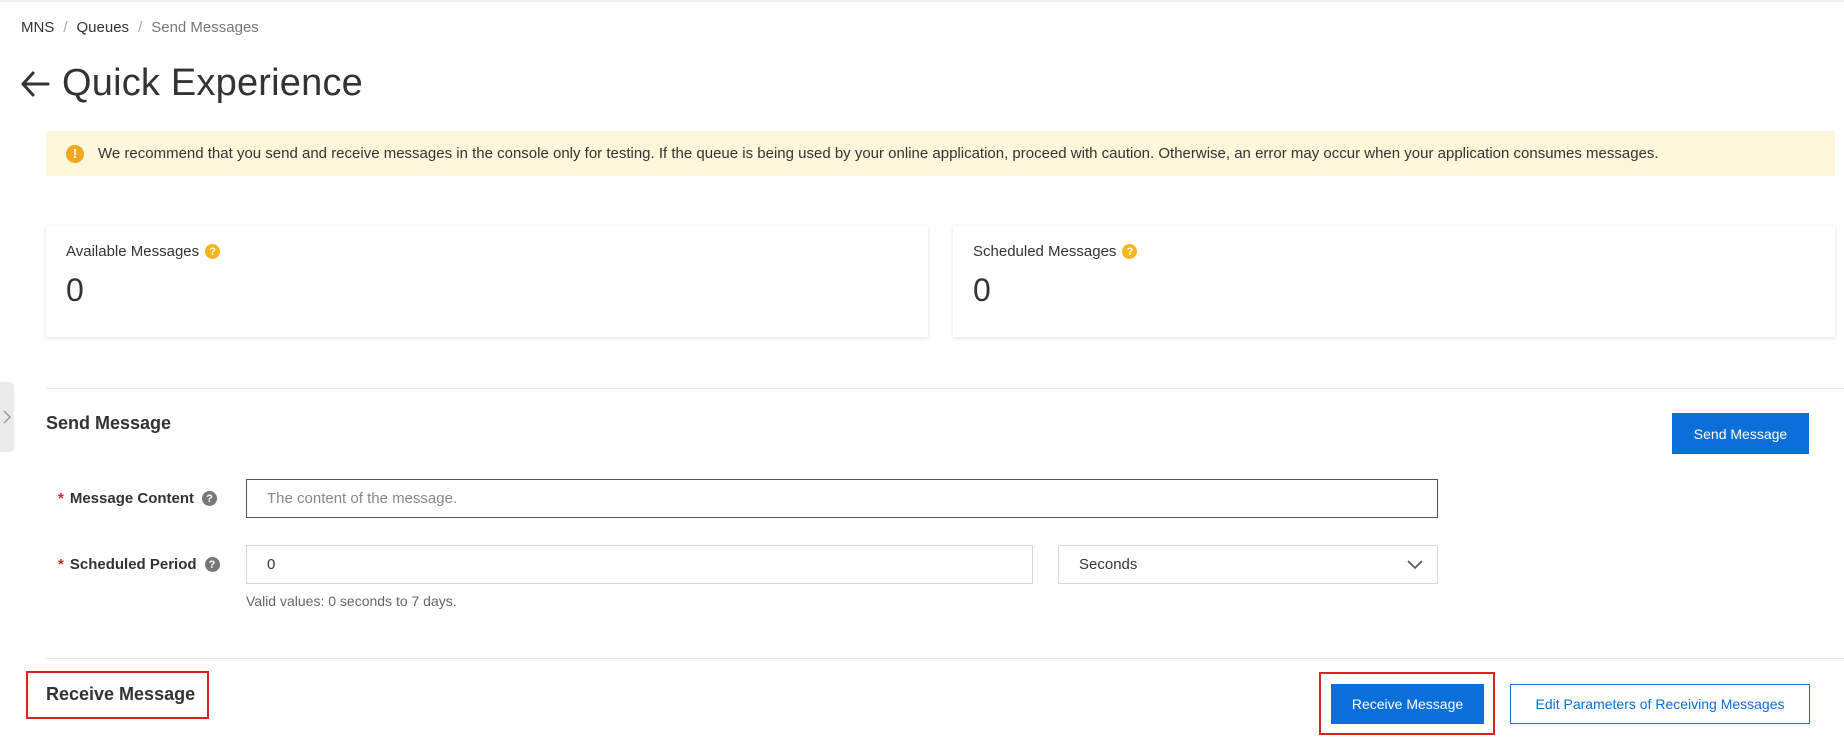 This screenshot has width=1844, height=742. What do you see at coordinates (103, 27) in the screenshot?
I see `breadcrumb-item-queues: Queues` at bounding box center [103, 27].